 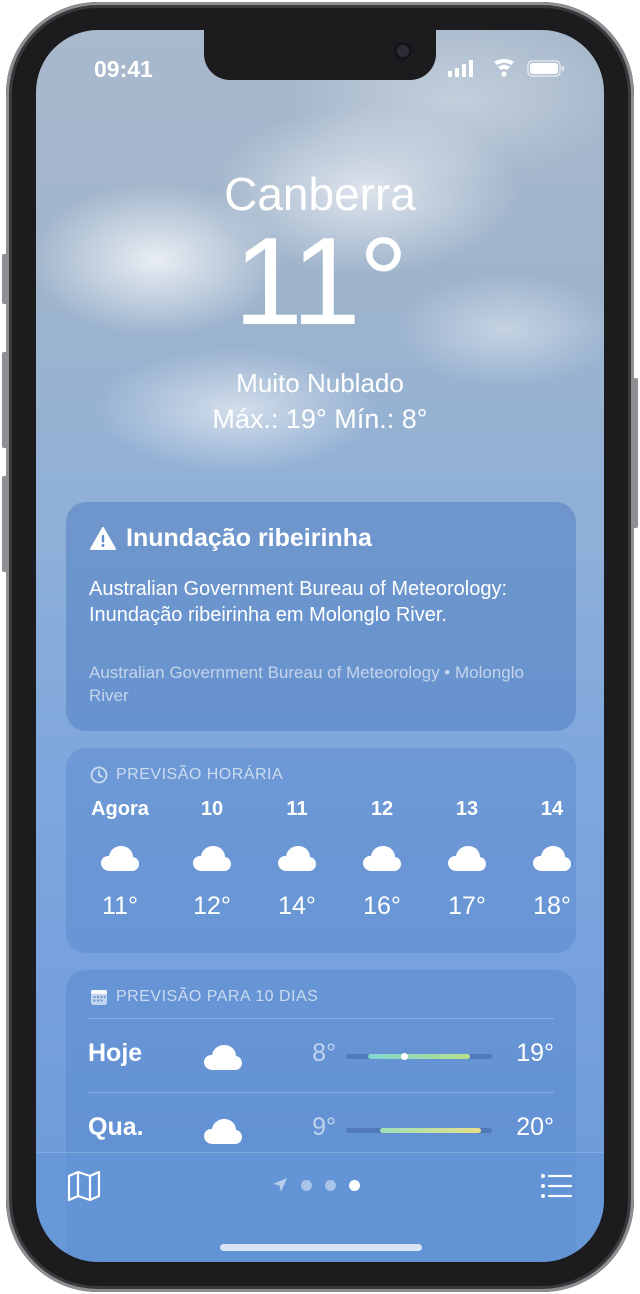 I want to click on hour-temperature: 18°, so click(x=552, y=906).